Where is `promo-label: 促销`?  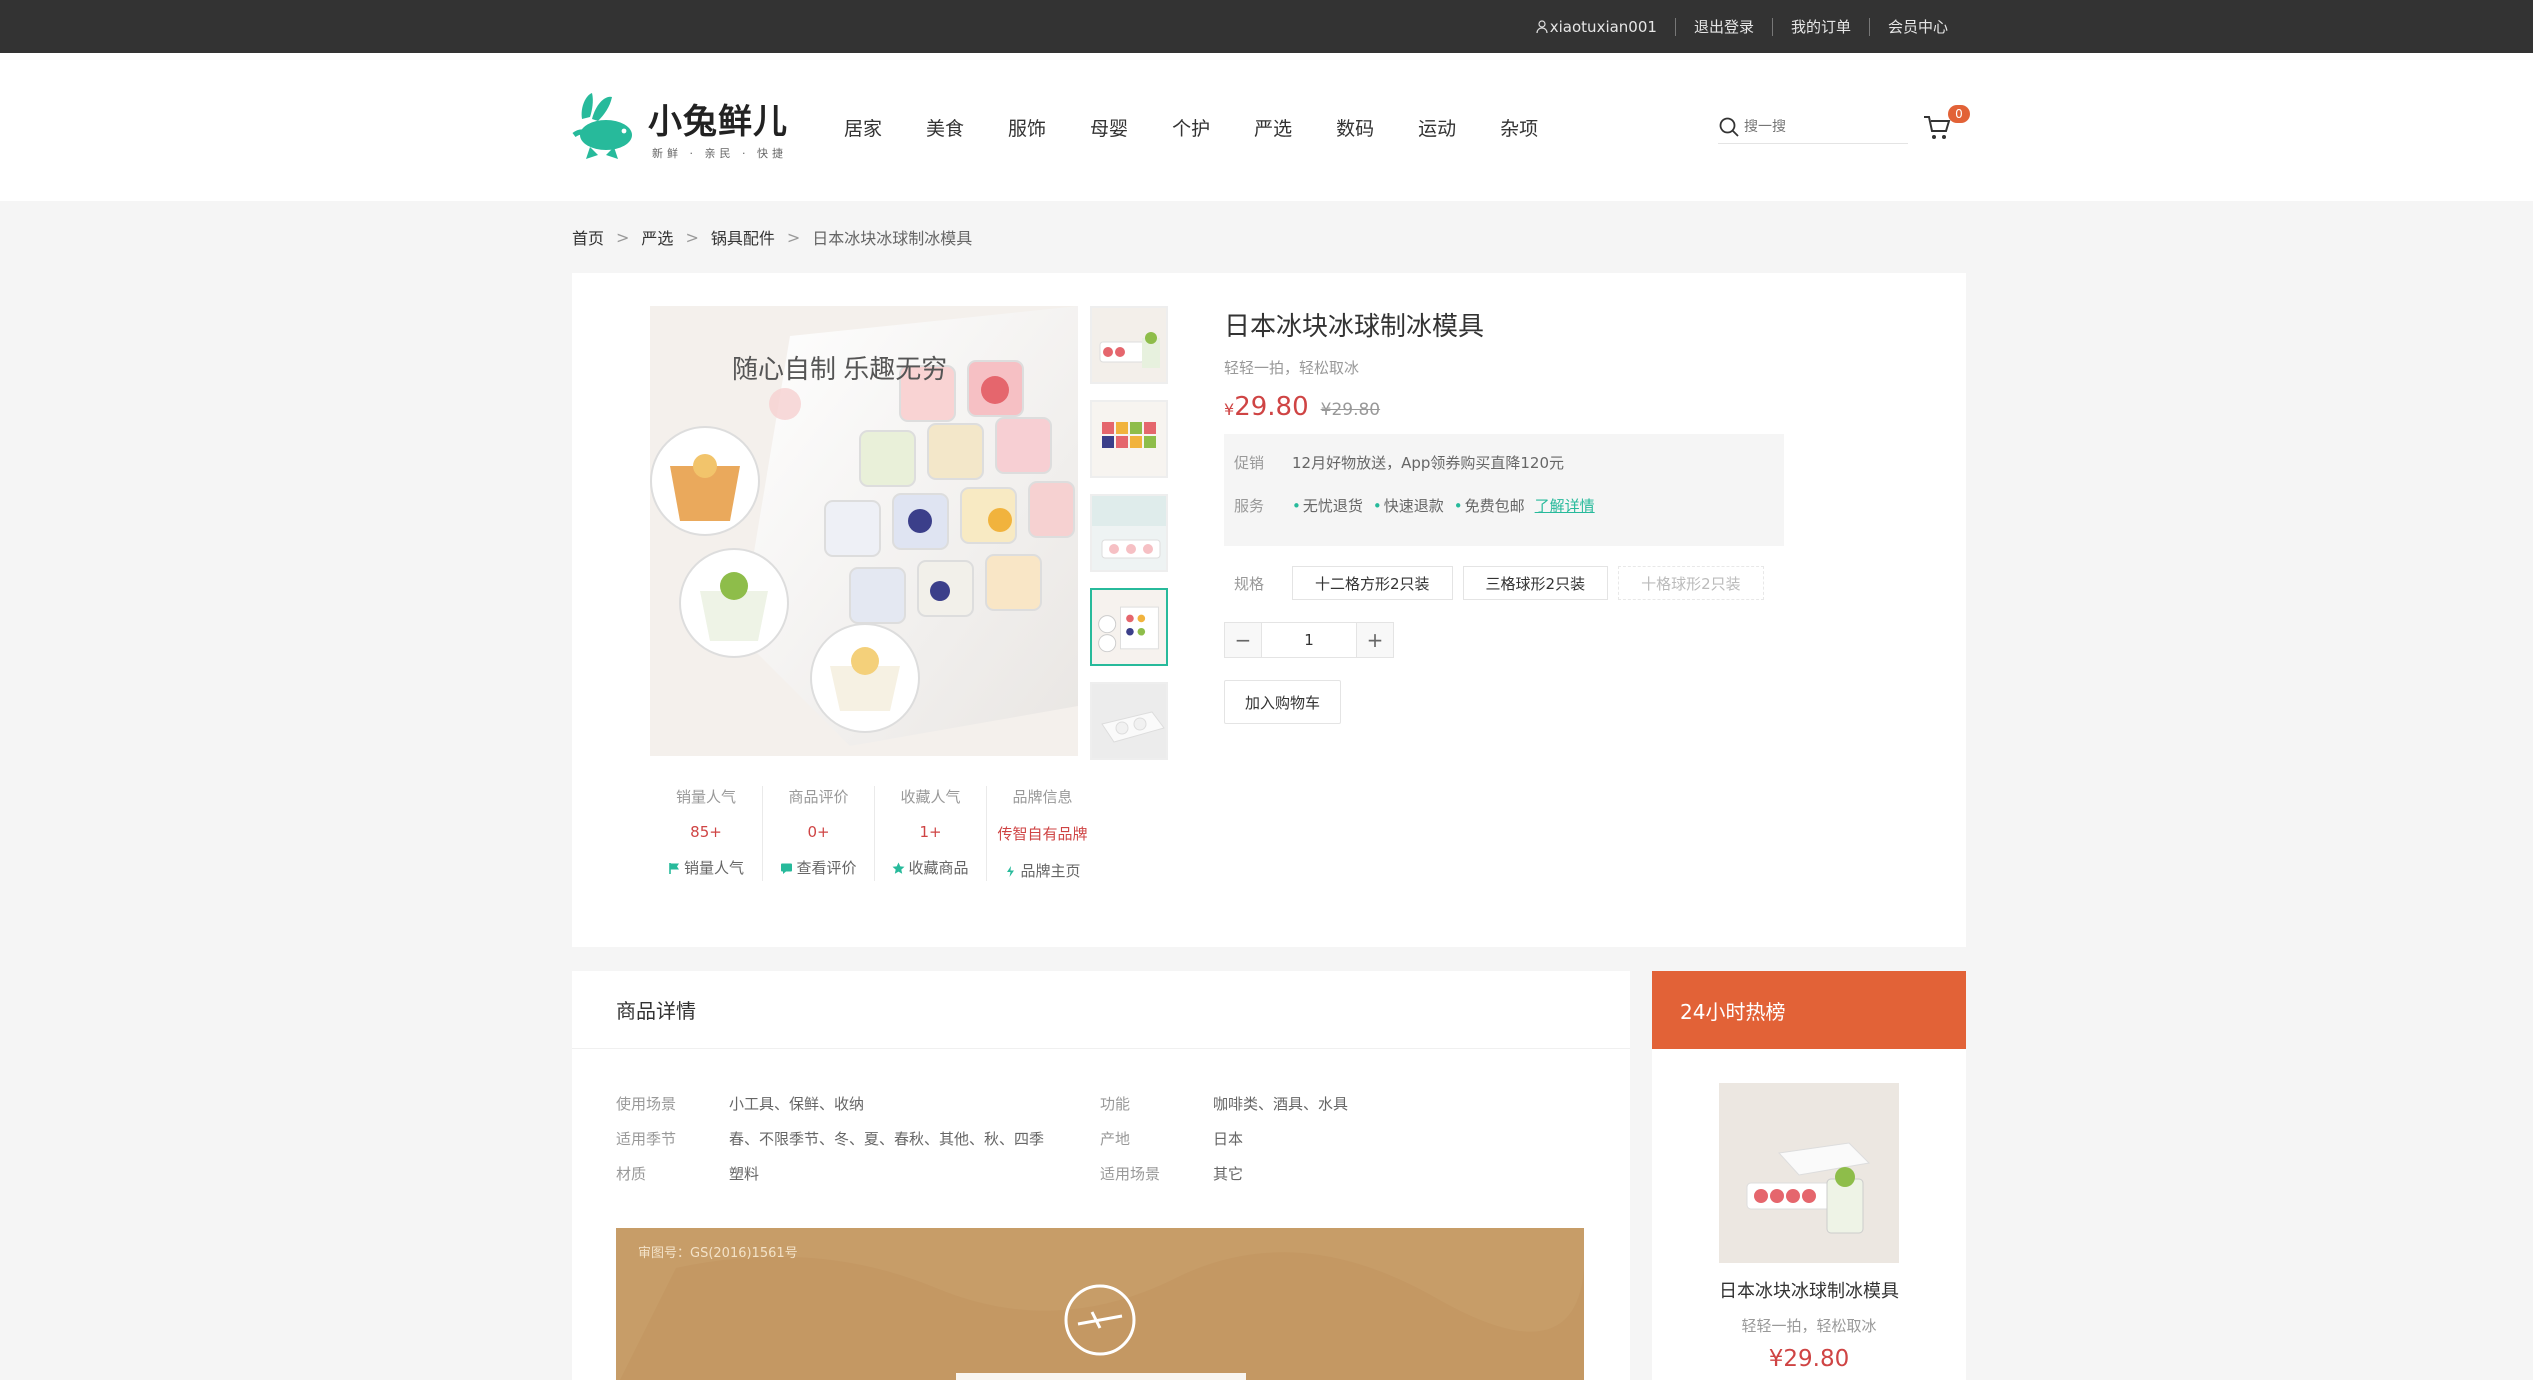
promo-label: 促销 is located at coordinates (1249, 463).